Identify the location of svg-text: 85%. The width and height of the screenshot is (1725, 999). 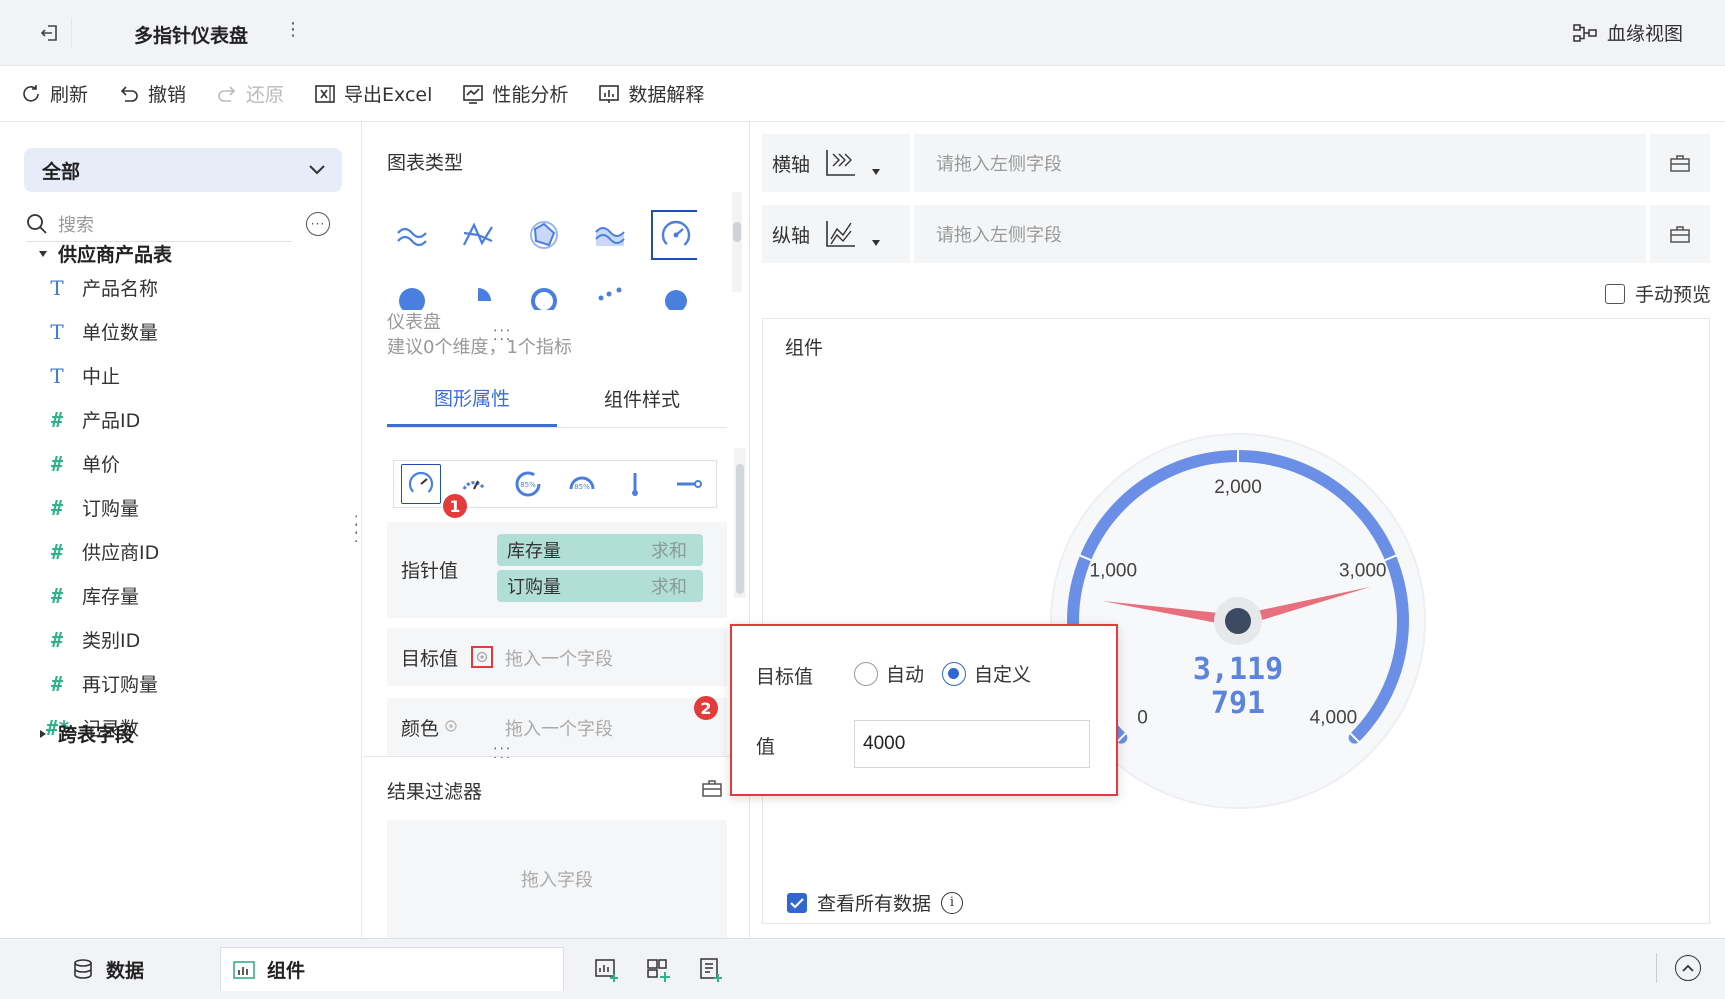
(582, 487).